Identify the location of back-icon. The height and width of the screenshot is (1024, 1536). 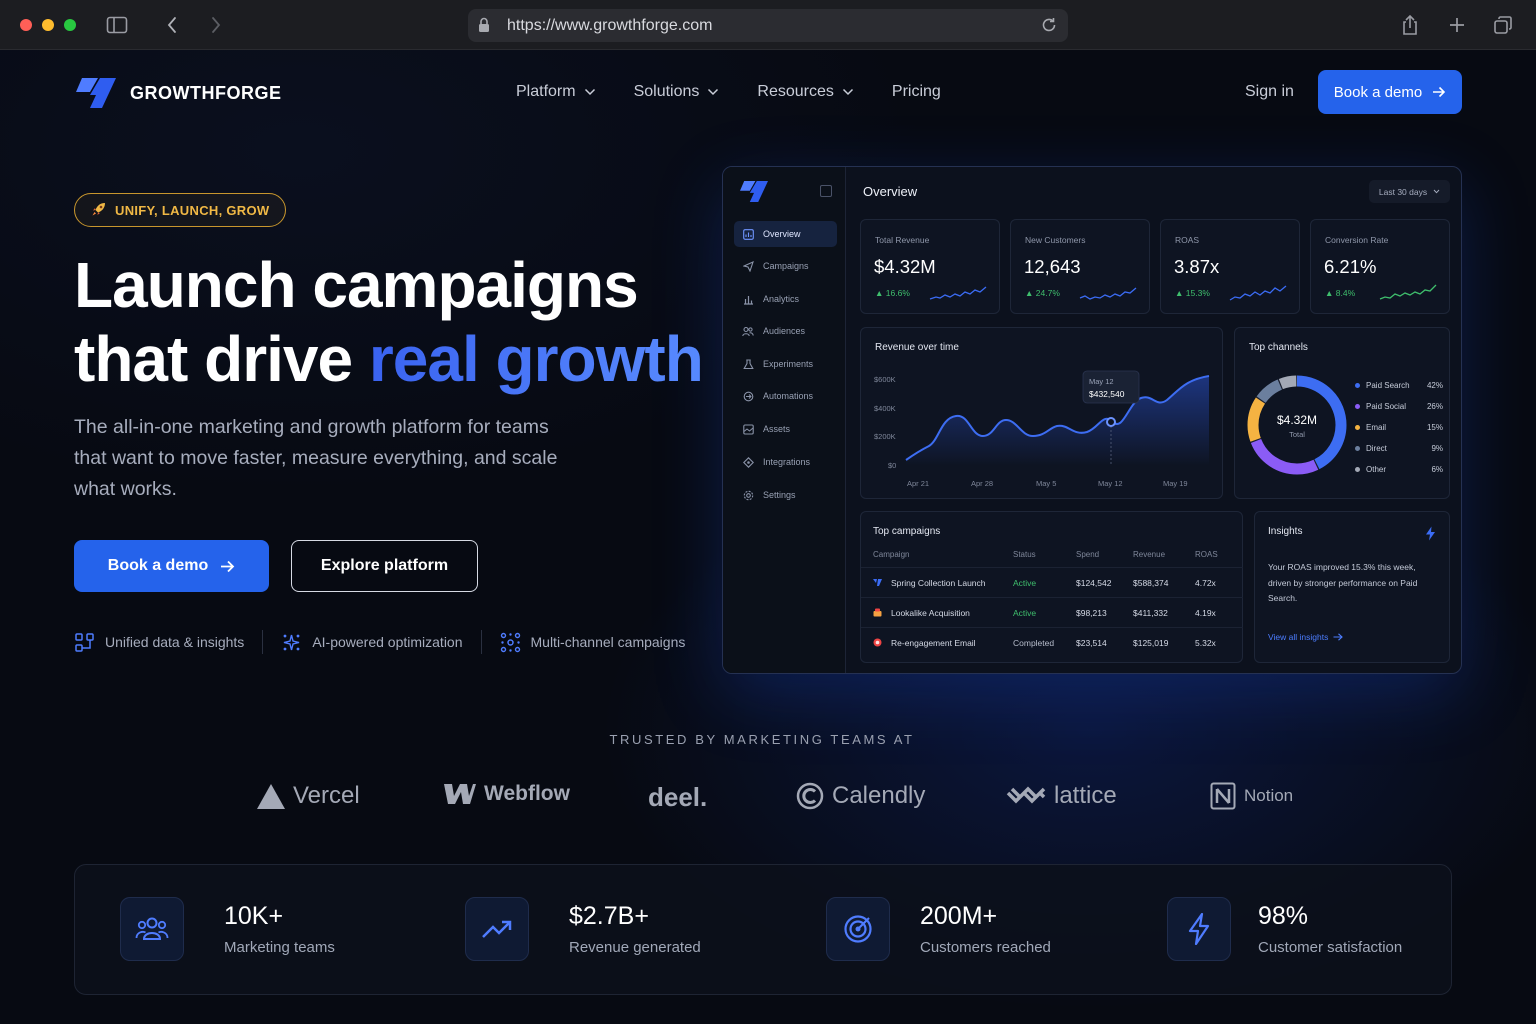
(172, 25).